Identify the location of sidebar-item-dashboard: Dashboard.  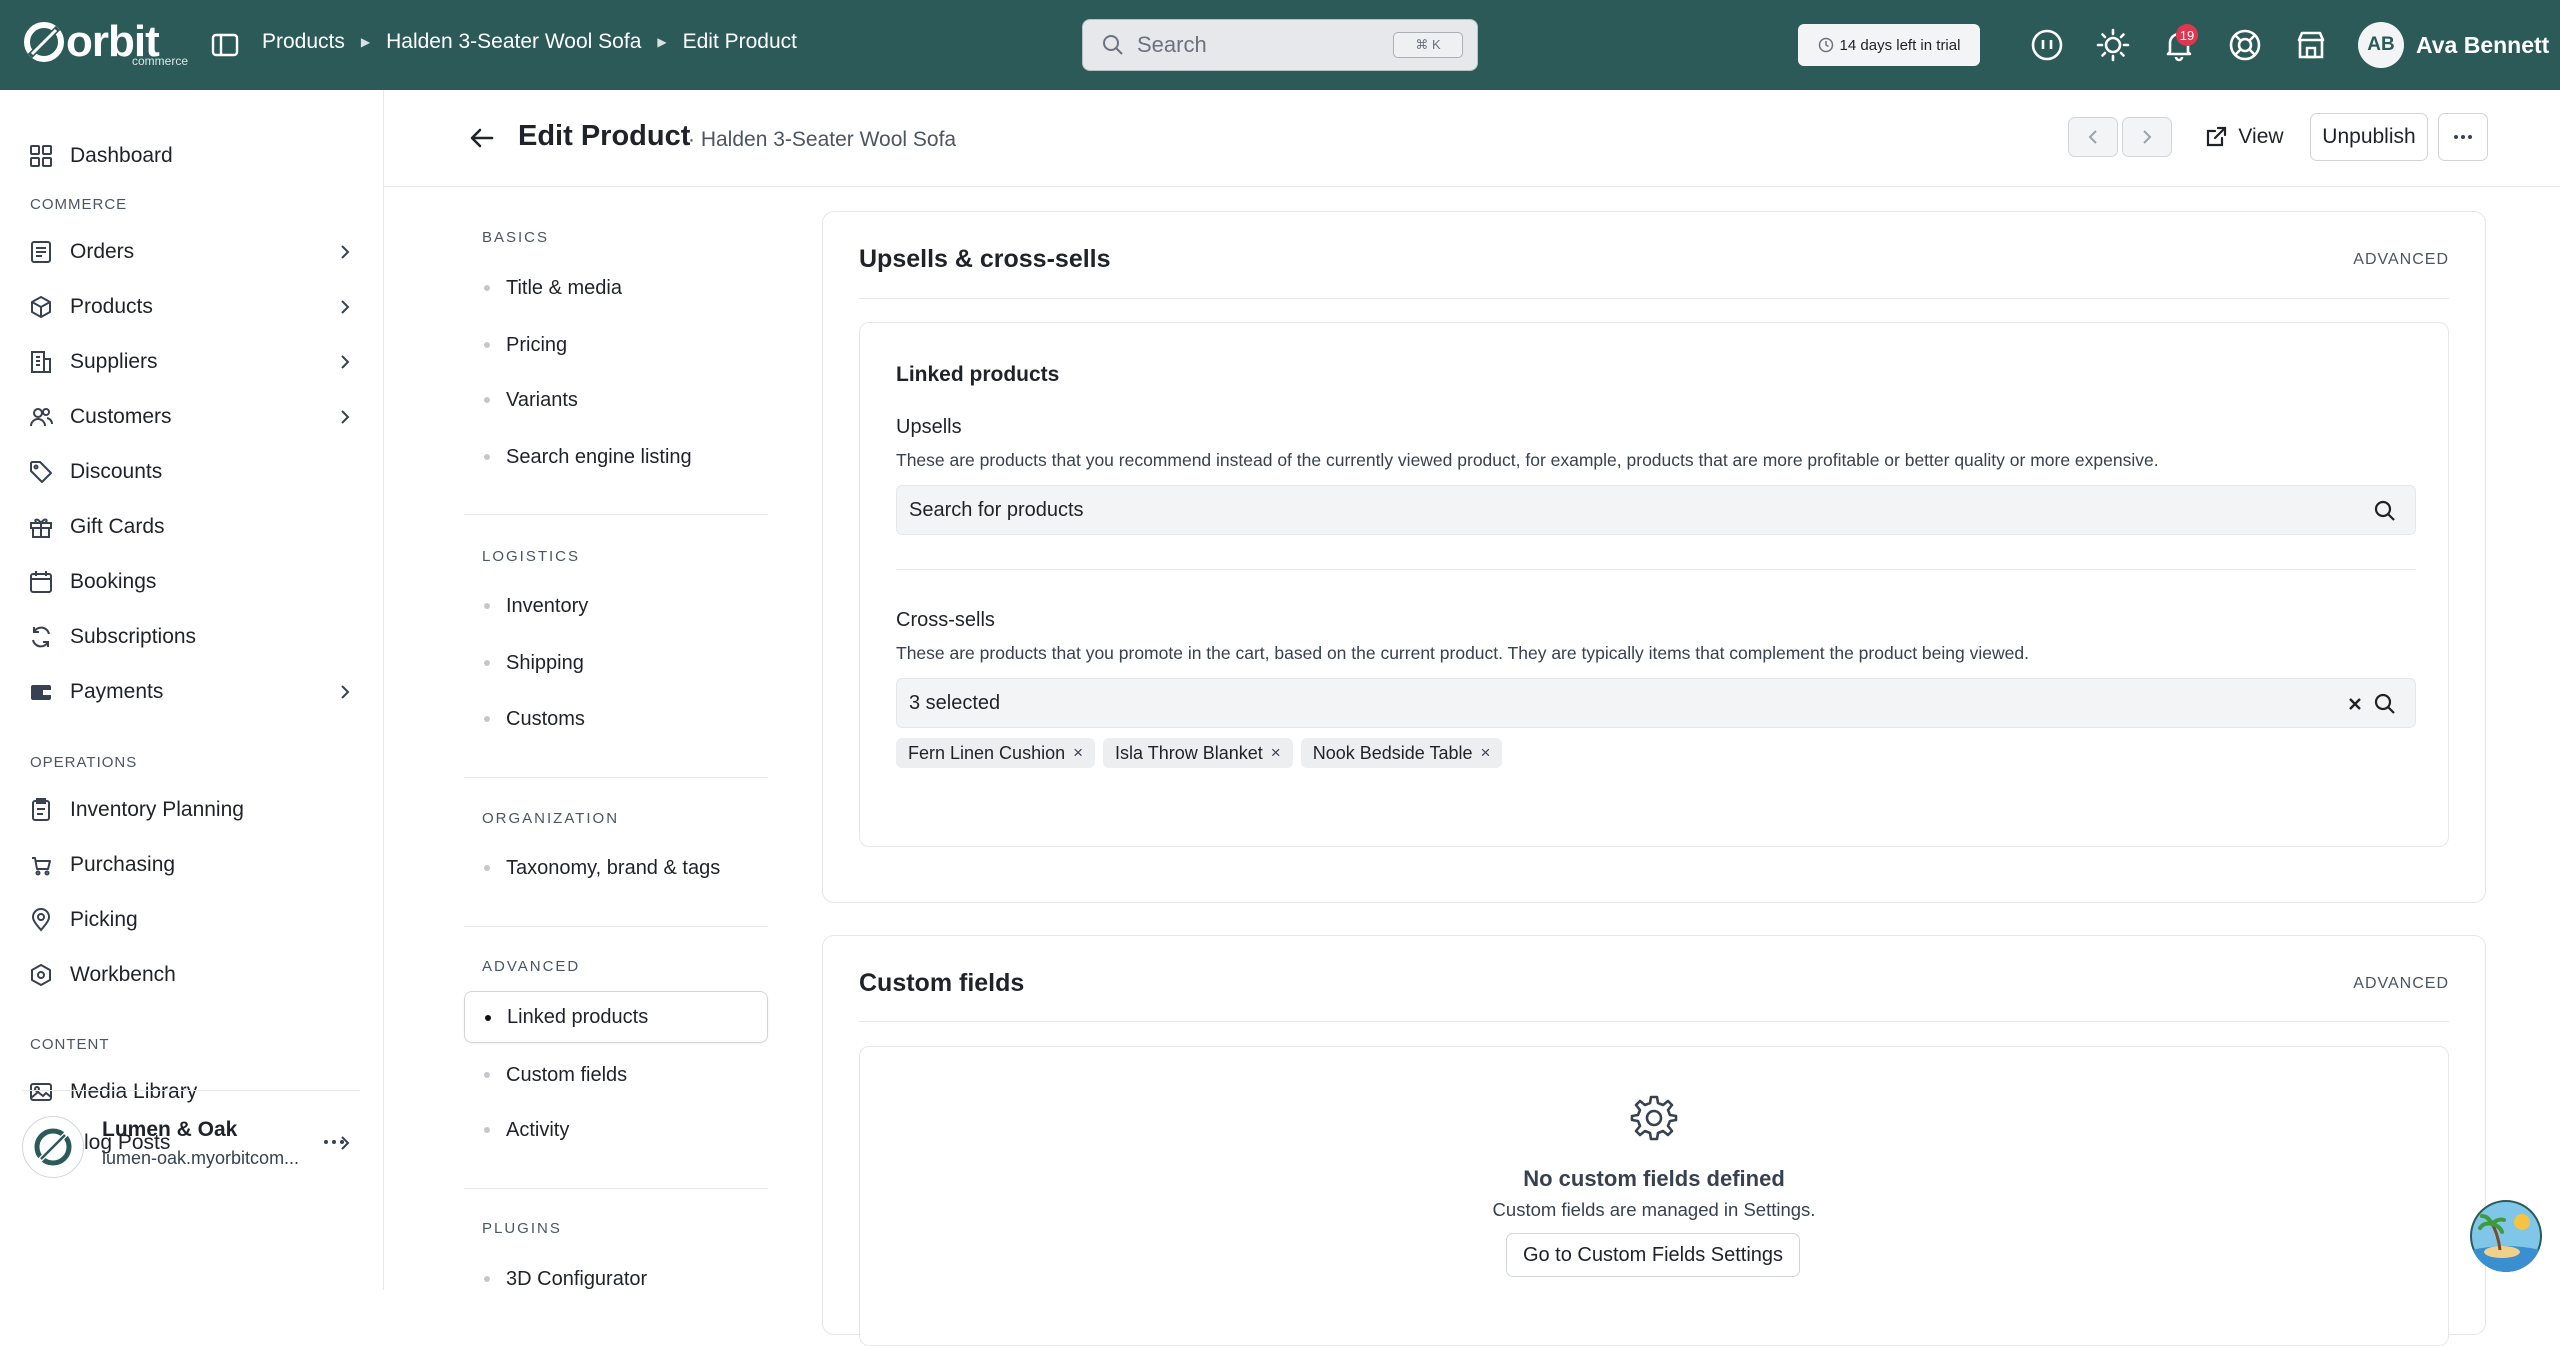
(193, 156).